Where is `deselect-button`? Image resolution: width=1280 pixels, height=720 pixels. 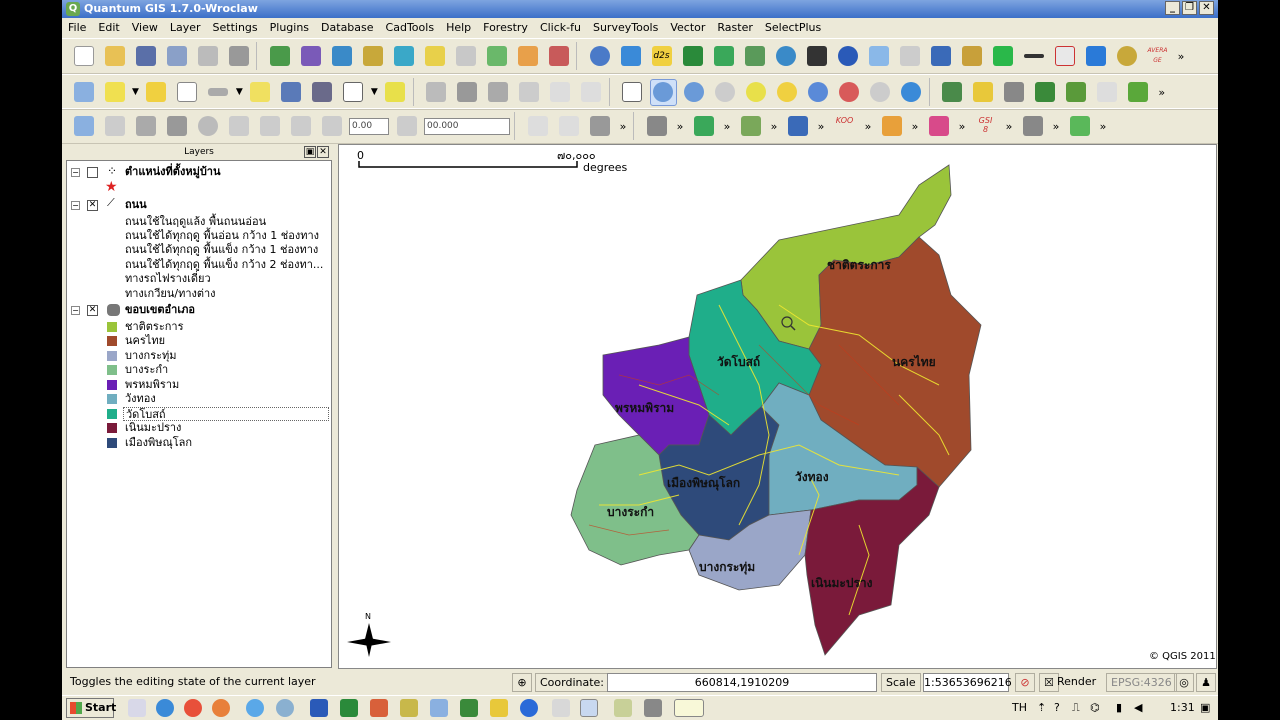
deselect-button is located at coordinates (156, 92).